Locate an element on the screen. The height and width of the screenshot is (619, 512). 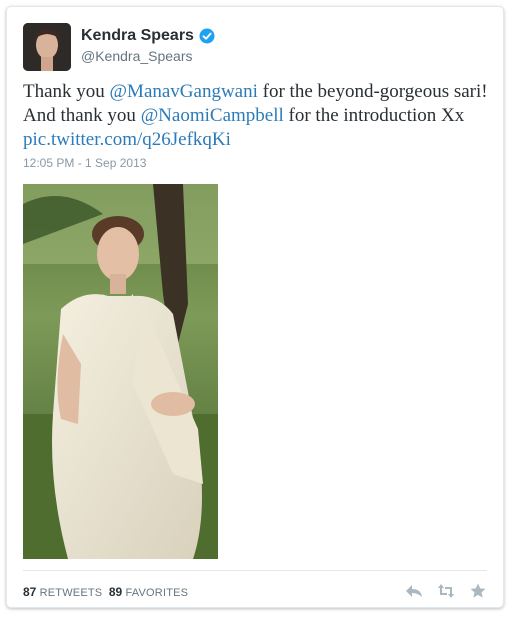
timestamp: 12:05 PM - 1 Sep 2013 is located at coordinates (84, 163).